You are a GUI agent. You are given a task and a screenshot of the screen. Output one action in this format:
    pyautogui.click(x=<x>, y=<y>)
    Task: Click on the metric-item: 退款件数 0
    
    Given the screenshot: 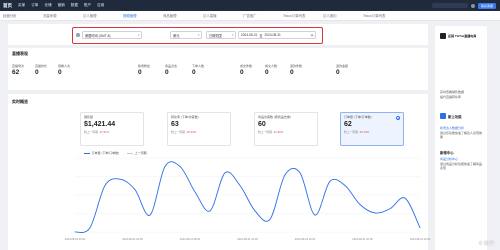 What is the action you would take?
    pyautogui.click(x=296, y=70)
    